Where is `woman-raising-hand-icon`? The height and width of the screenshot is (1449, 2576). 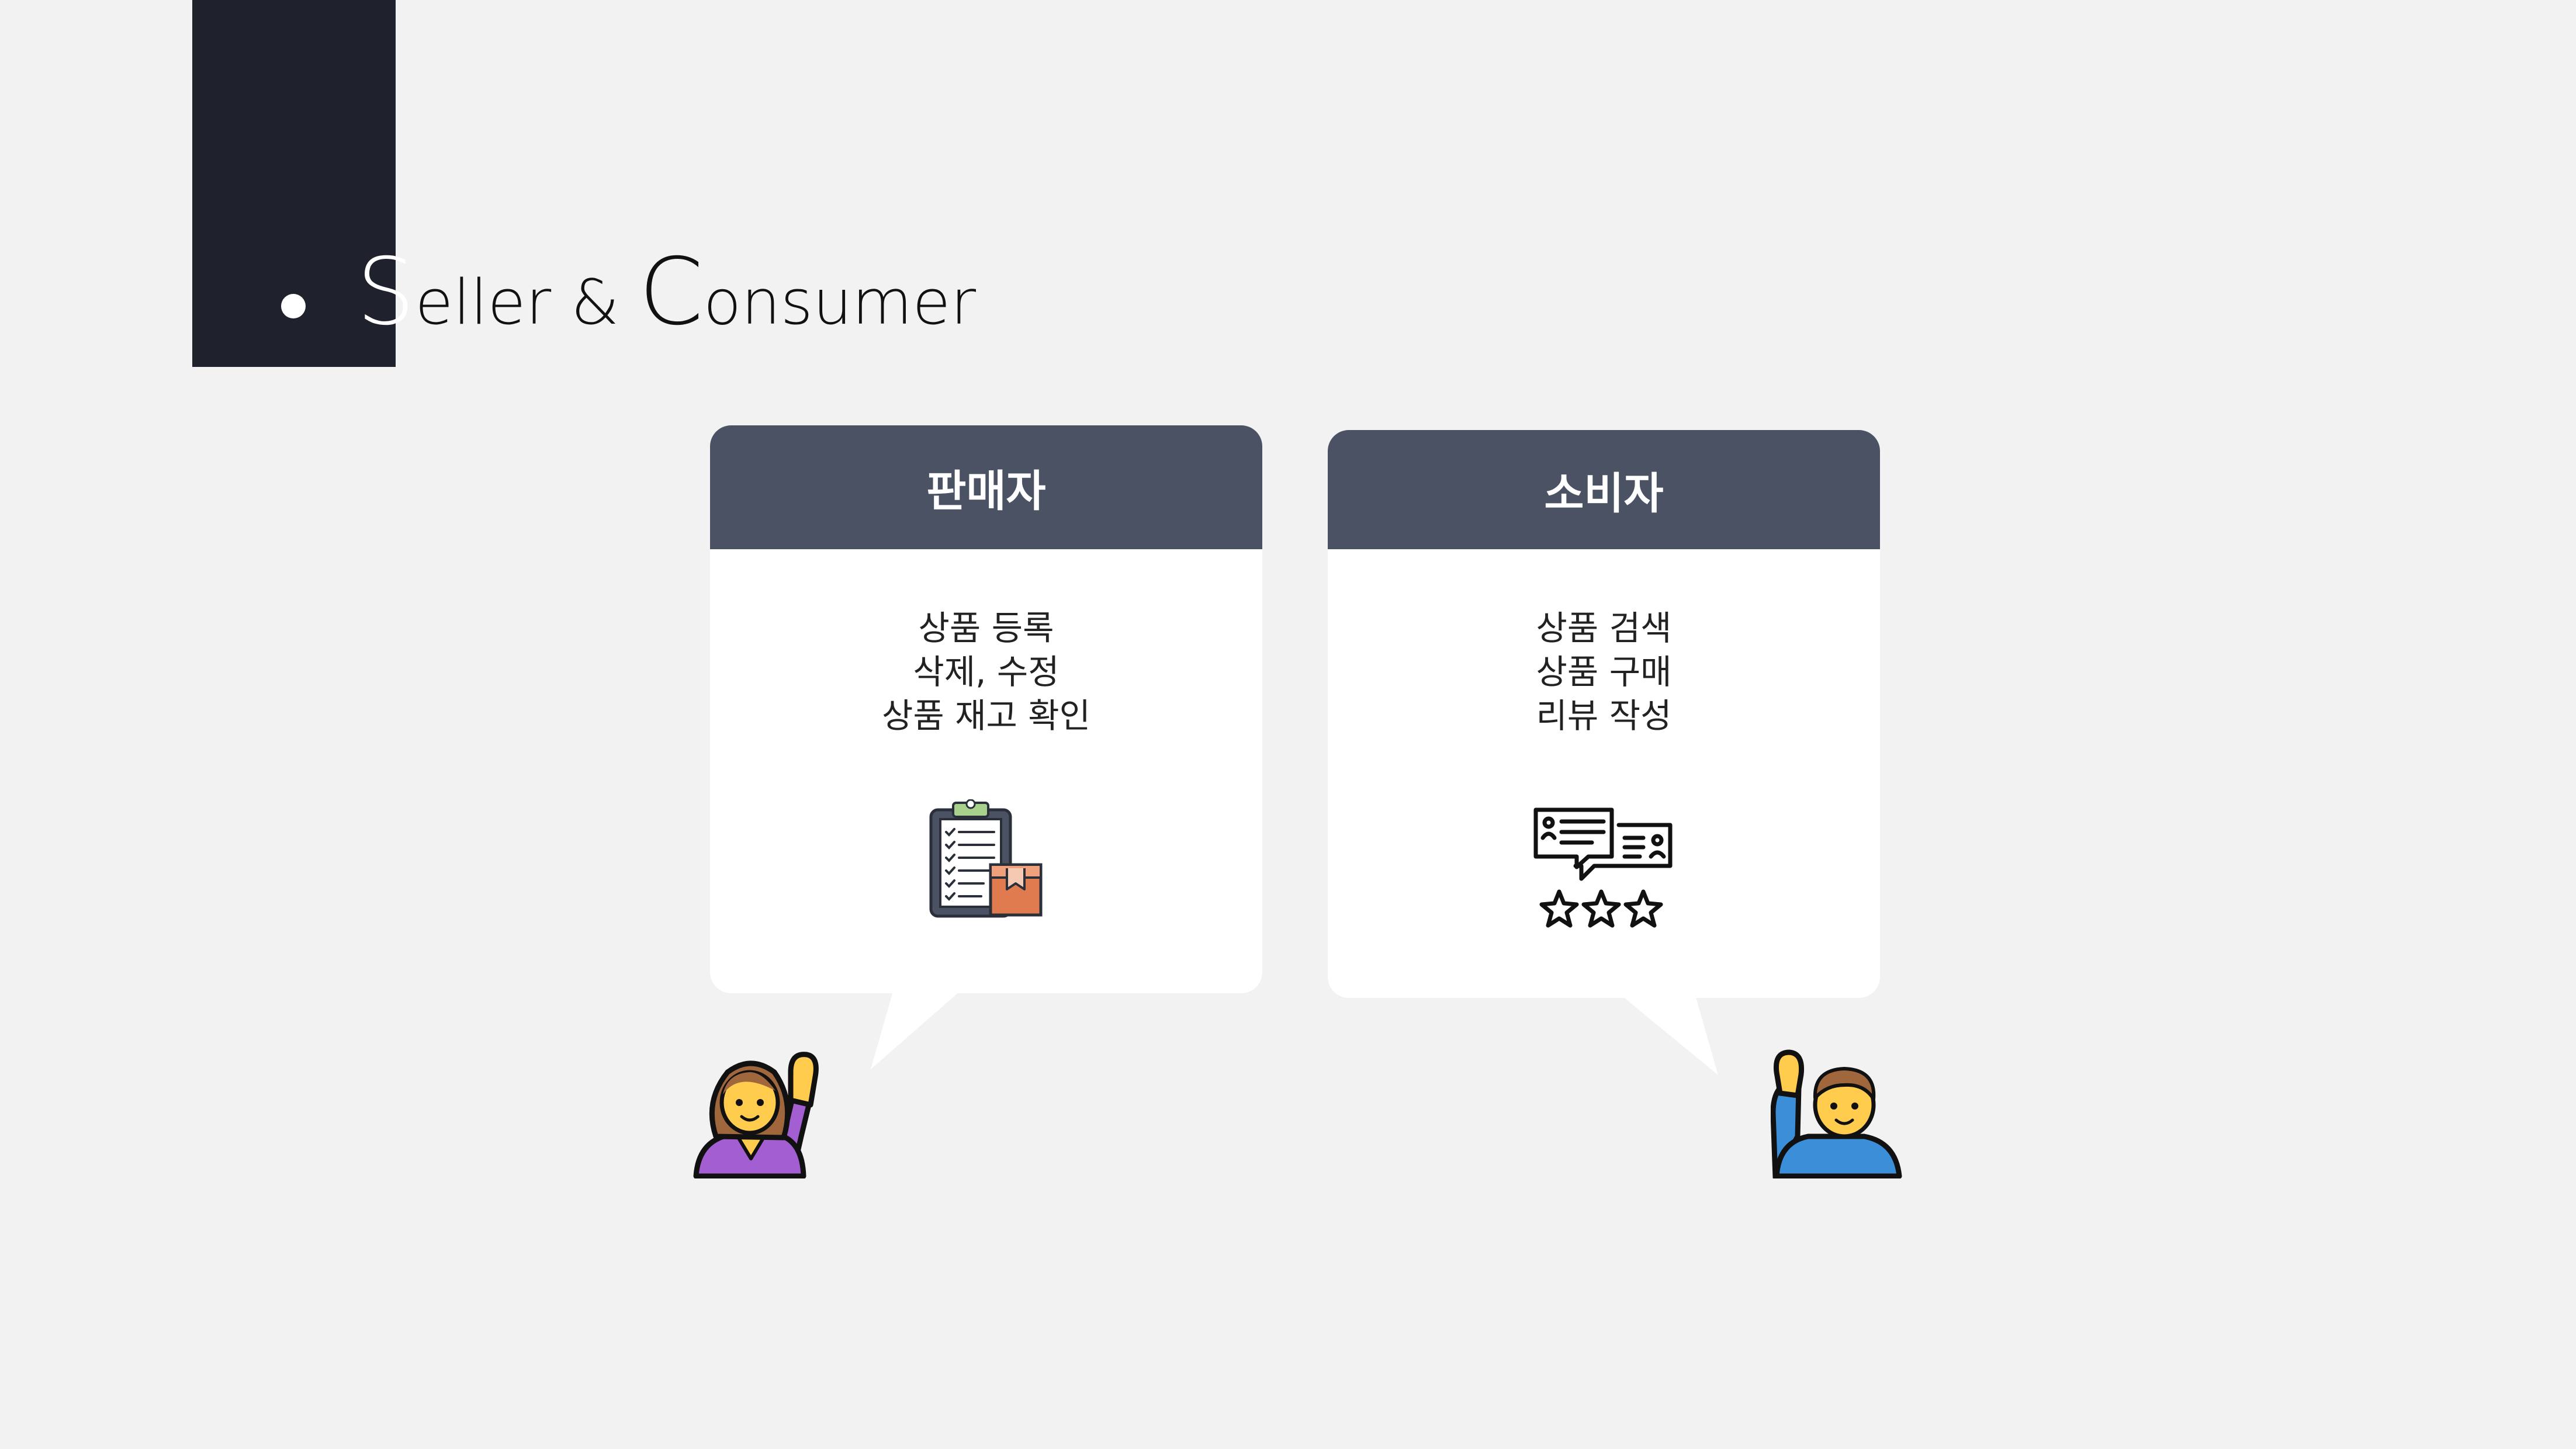 woman-raising-hand-icon is located at coordinates (756, 1115).